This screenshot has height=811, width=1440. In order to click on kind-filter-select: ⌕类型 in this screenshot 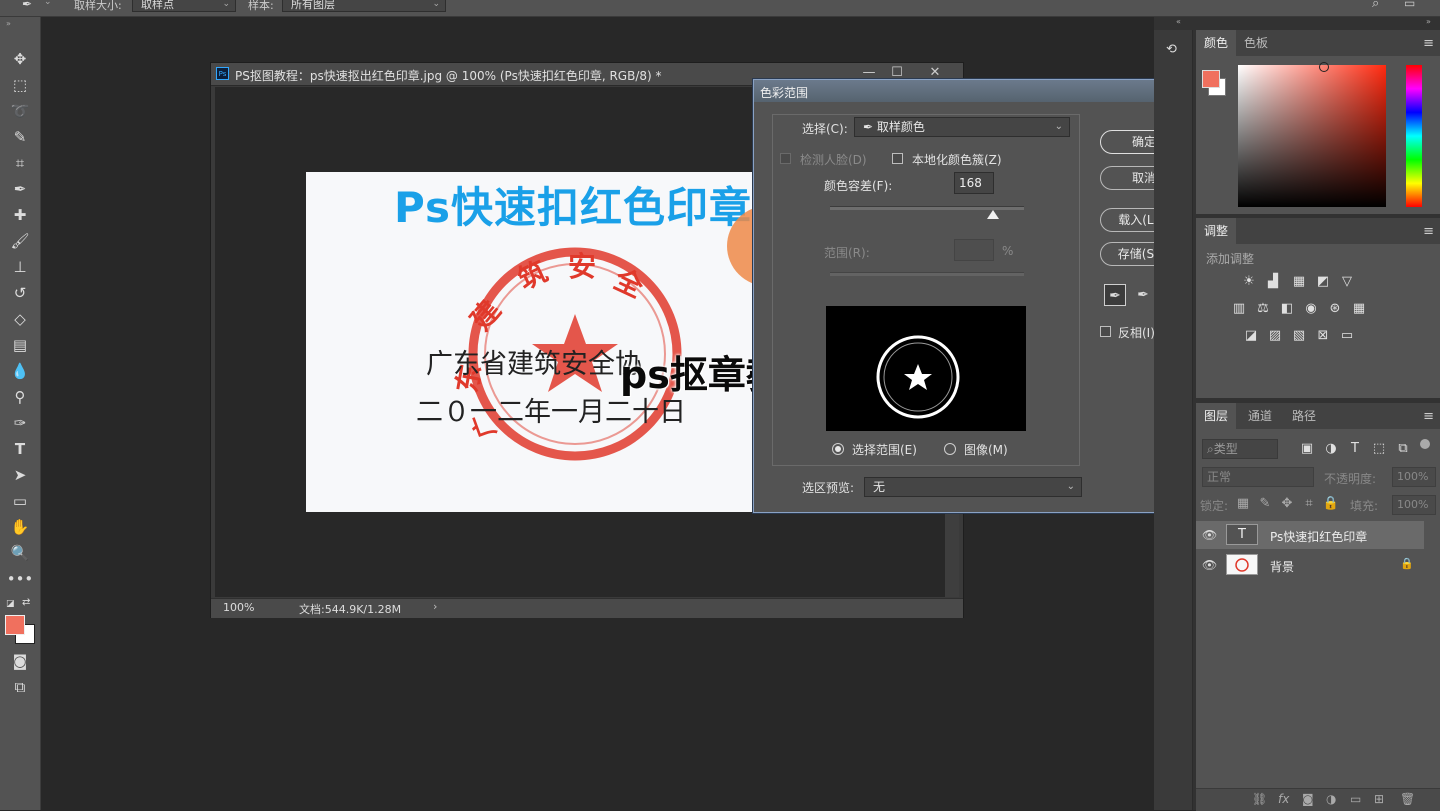, I will do `click(1240, 449)`.